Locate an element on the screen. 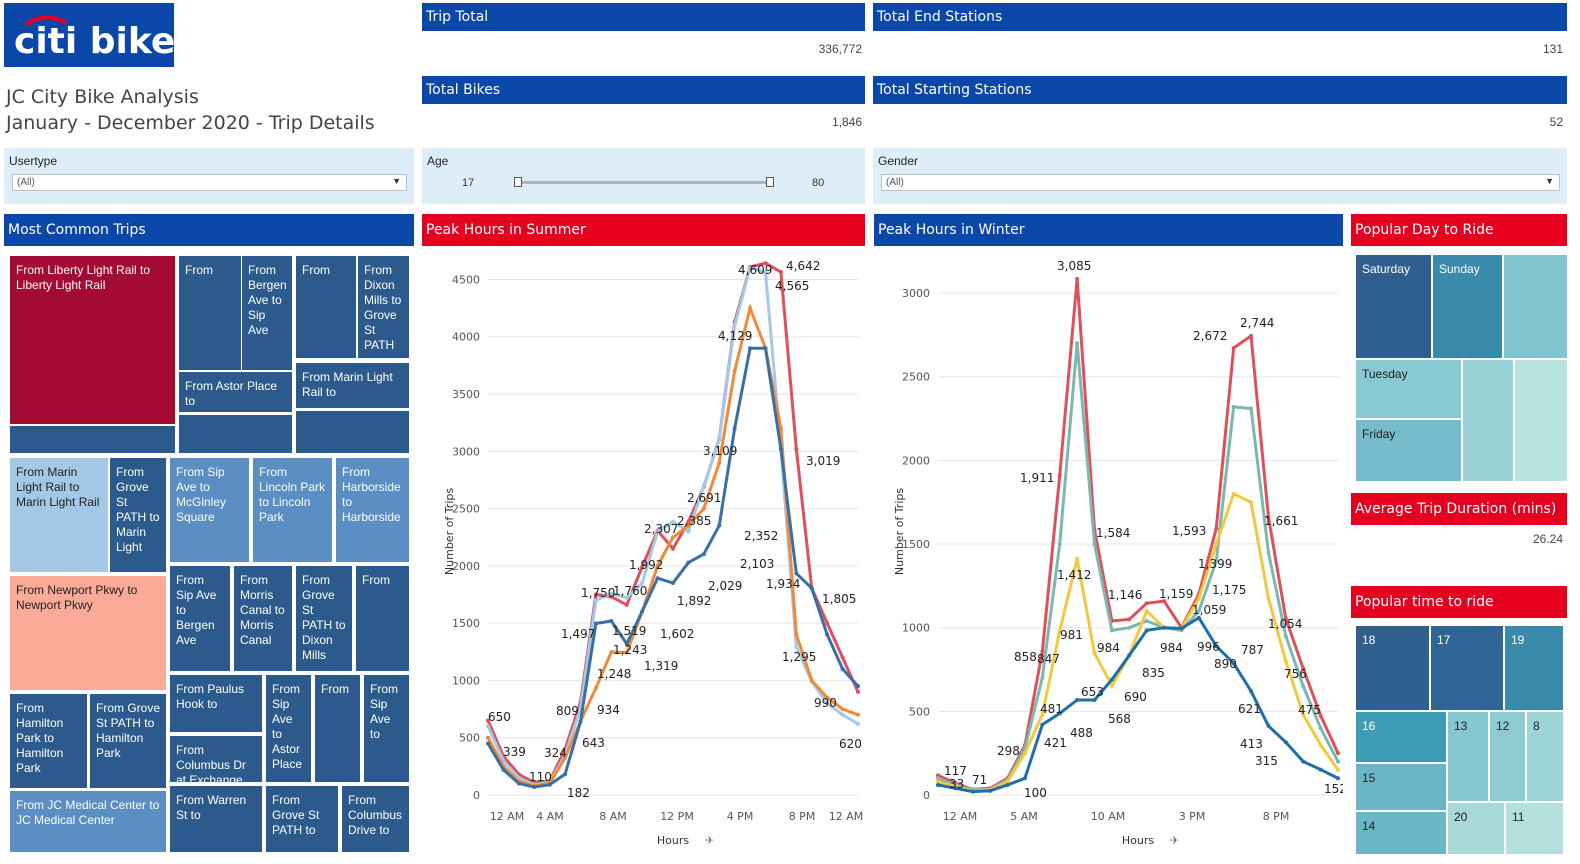 The width and height of the screenshot is (1580, 864). day-tile-saturday: Saturday is located at coordinates (1393, 306).